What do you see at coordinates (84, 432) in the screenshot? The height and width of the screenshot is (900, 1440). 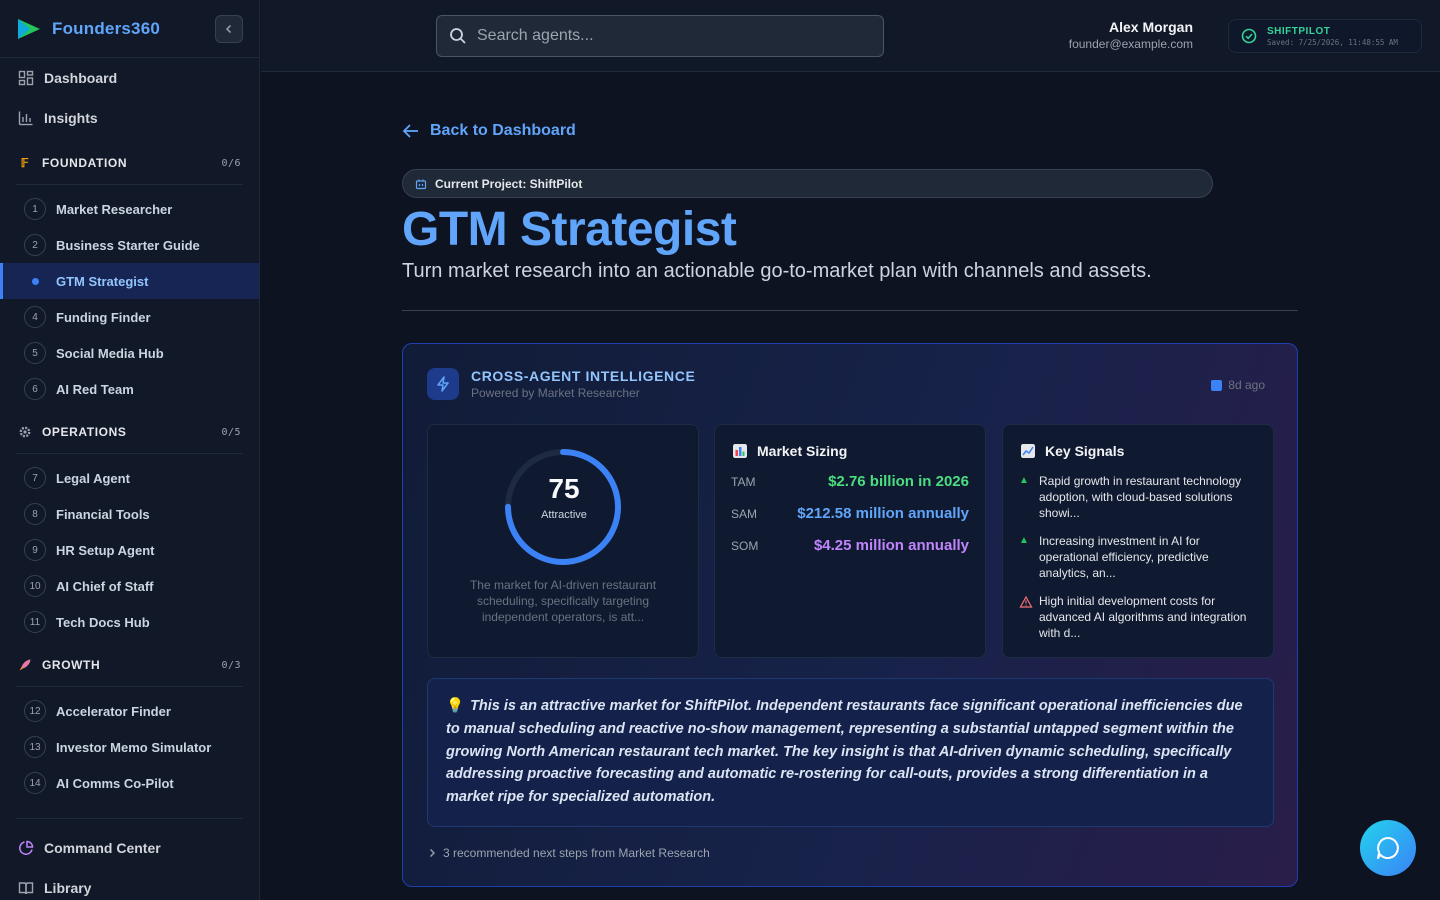 I see `section-title: OPERATIONS` at bounding box center [84, 432].